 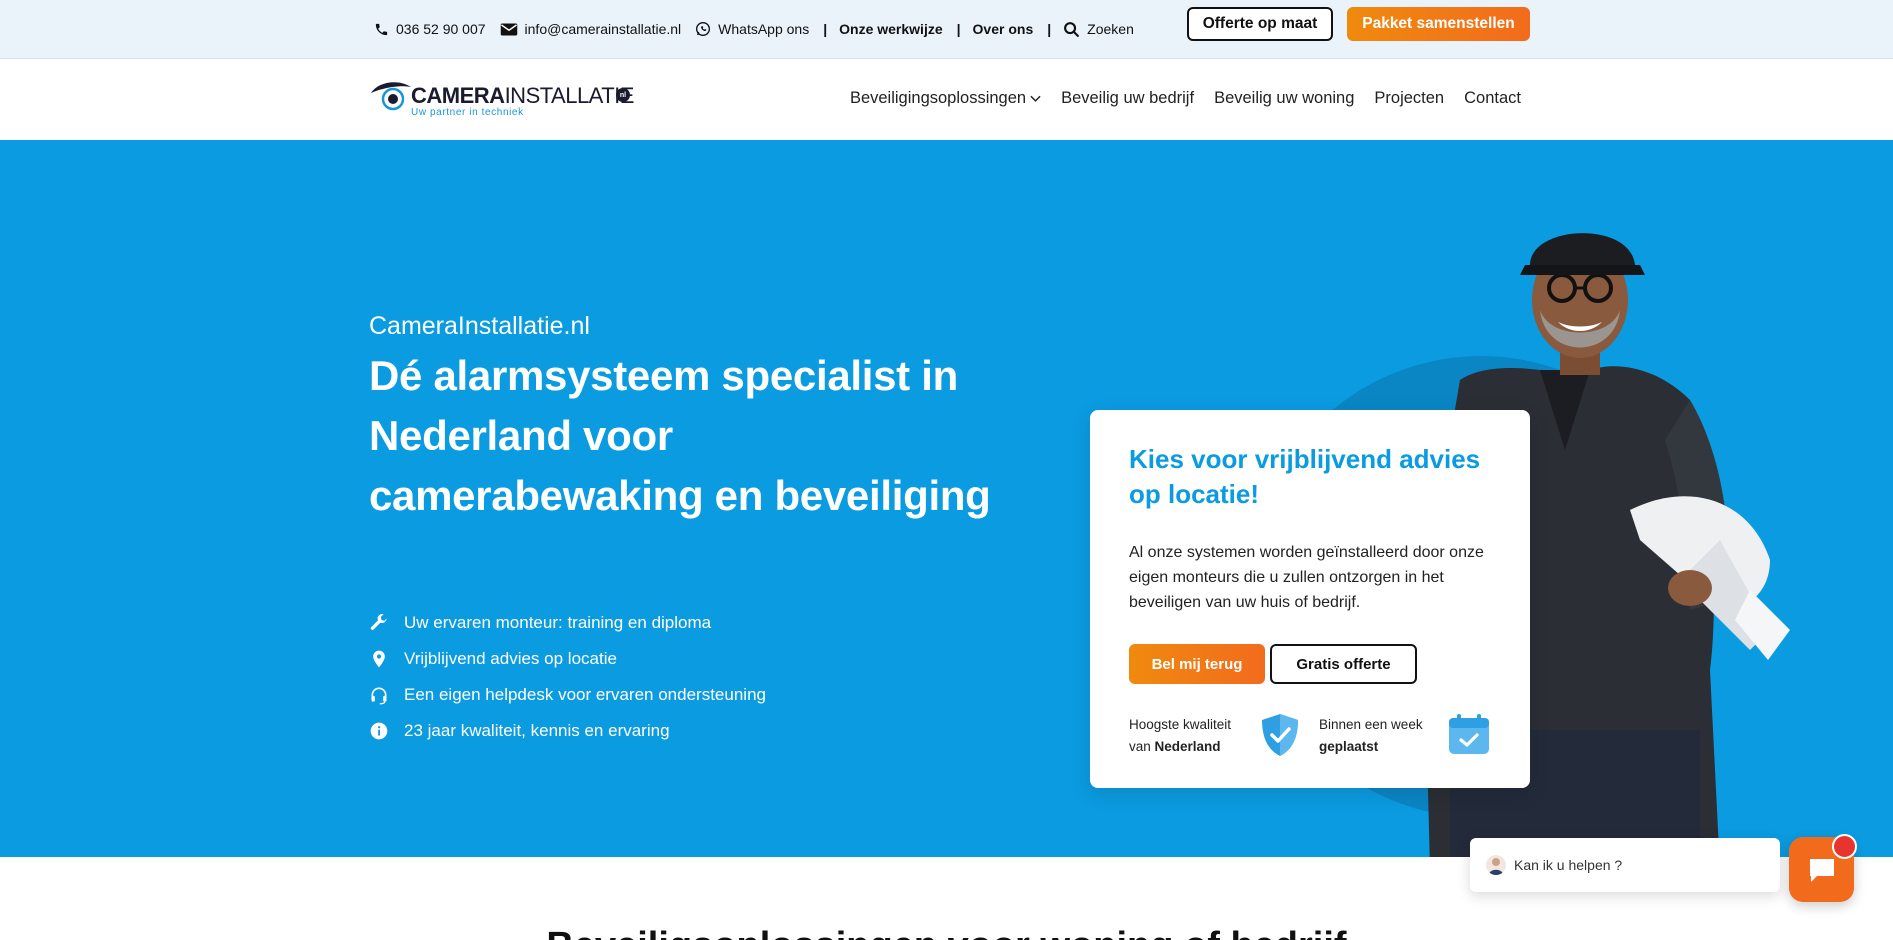 I want to click on phone-icon, so click(x=381, y=29).